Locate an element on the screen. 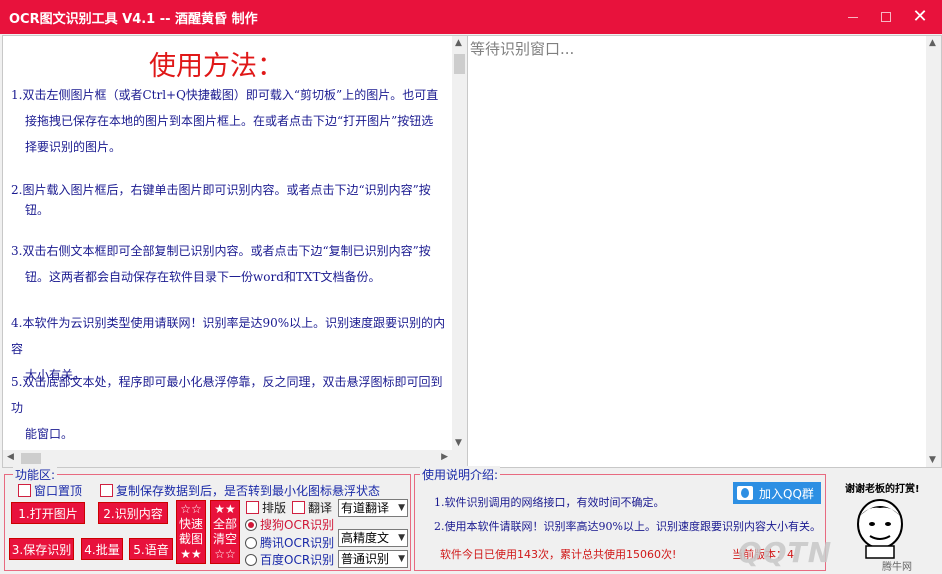 This screenshot has width=942, height=574. accuracy-select: 高精度文 ▼ is located at coordinates (373, 538).